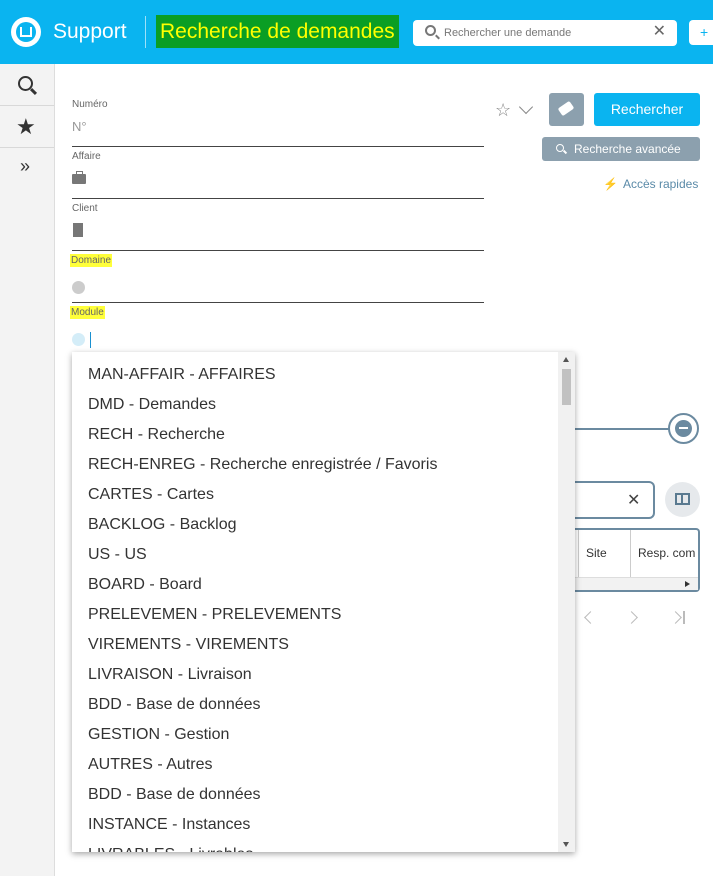 The width and height of the screenshot is (713, 876). Describe the element at coordinates (503, 110) in the screenshot. I see `favorite-star-icon: ☆` at that location.